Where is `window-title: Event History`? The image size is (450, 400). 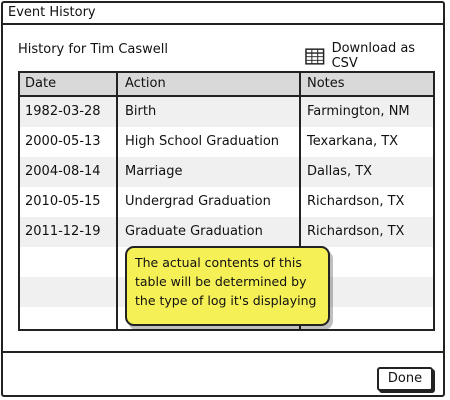 window-title: Event History is located at coordinates (223, 14).